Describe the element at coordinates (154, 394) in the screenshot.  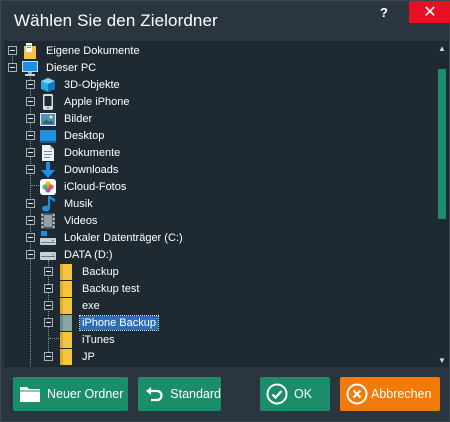
I see `undo-icon` at that location.